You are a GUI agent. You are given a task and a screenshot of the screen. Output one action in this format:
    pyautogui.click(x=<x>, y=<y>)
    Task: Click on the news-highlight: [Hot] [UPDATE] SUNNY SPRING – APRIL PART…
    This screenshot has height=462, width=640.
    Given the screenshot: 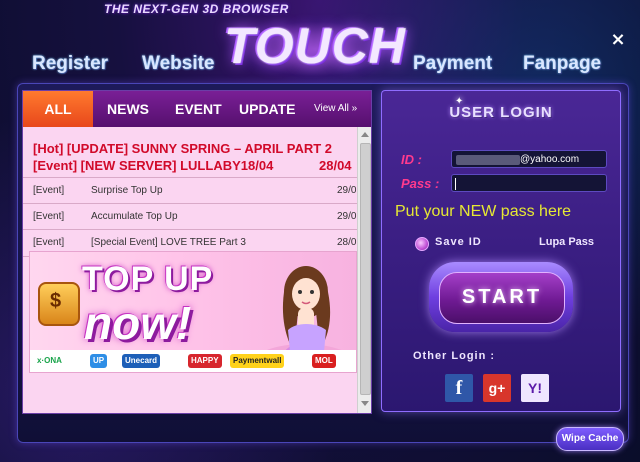 What is the action you would take?
    pyautogui.click(x=182, y=148)
    